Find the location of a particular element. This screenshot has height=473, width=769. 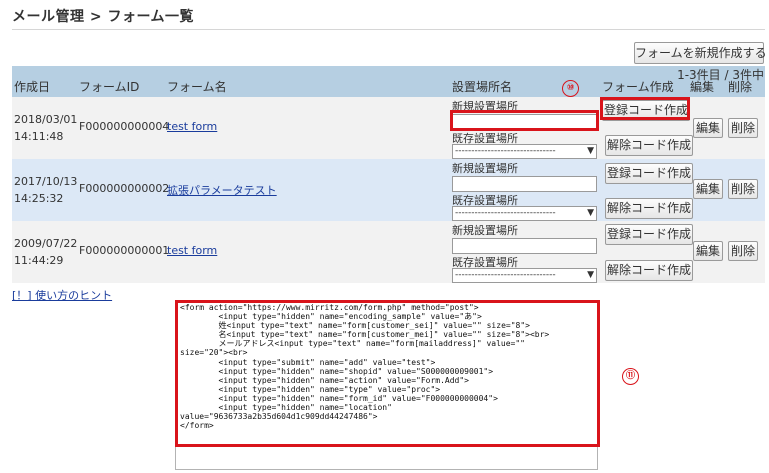

time-text: 14:11:48 is located at coordinates (39, 136).